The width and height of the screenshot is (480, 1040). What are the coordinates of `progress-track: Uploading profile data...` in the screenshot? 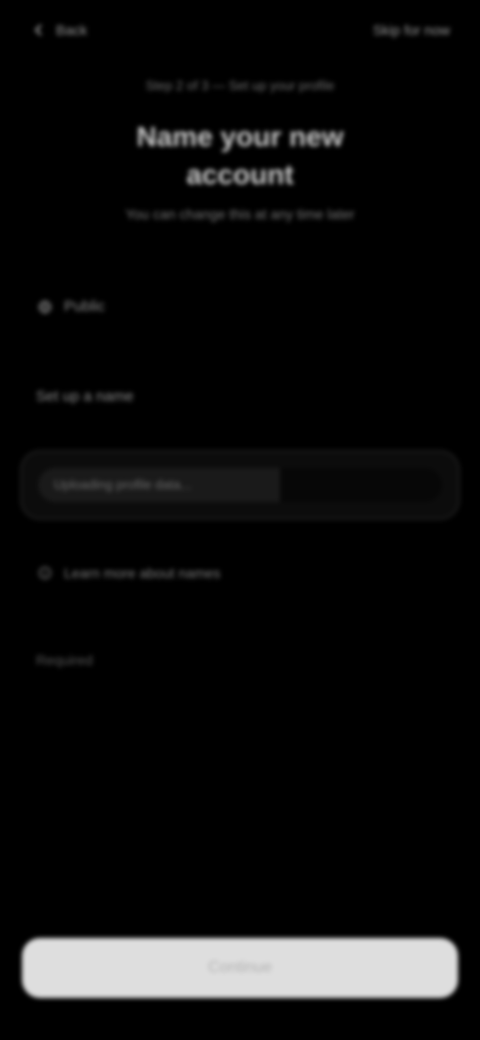 It's located at (240, 485).